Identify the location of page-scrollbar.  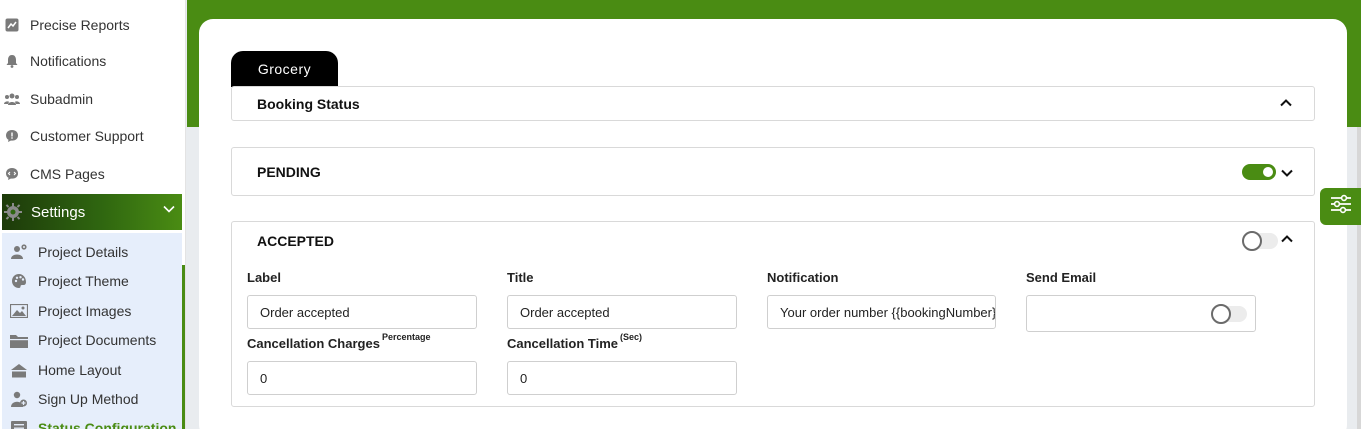
(1359, 278).